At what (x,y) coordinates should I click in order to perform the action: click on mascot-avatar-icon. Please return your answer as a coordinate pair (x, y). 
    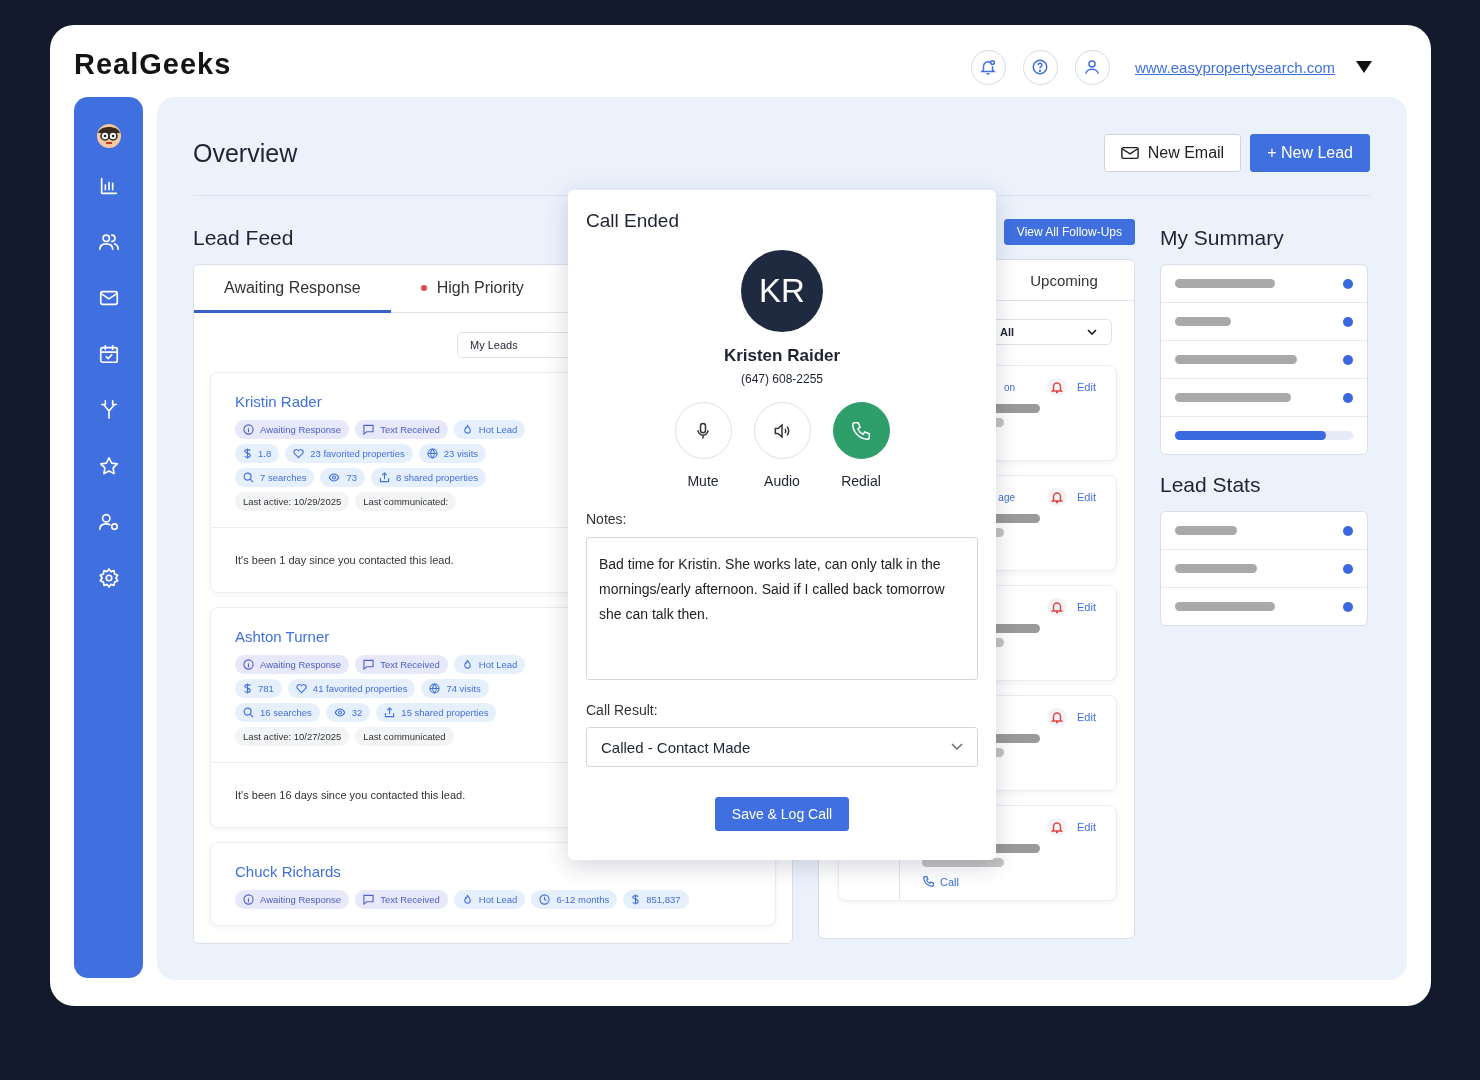
    Looking at the image, I should click on (108, 135).